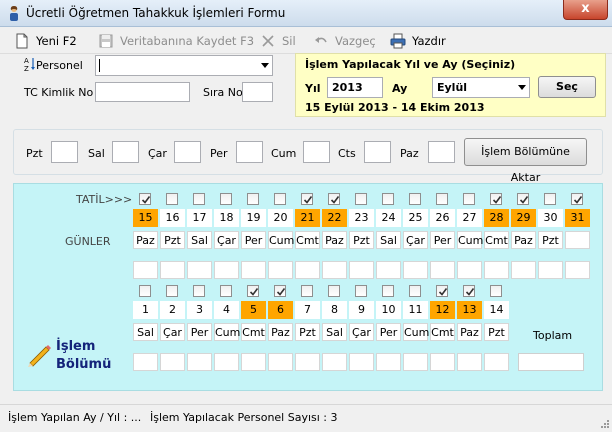 The width and height of the screenshot is (612, 432). I want to click on resize-grip-icon, so click(604, 423).